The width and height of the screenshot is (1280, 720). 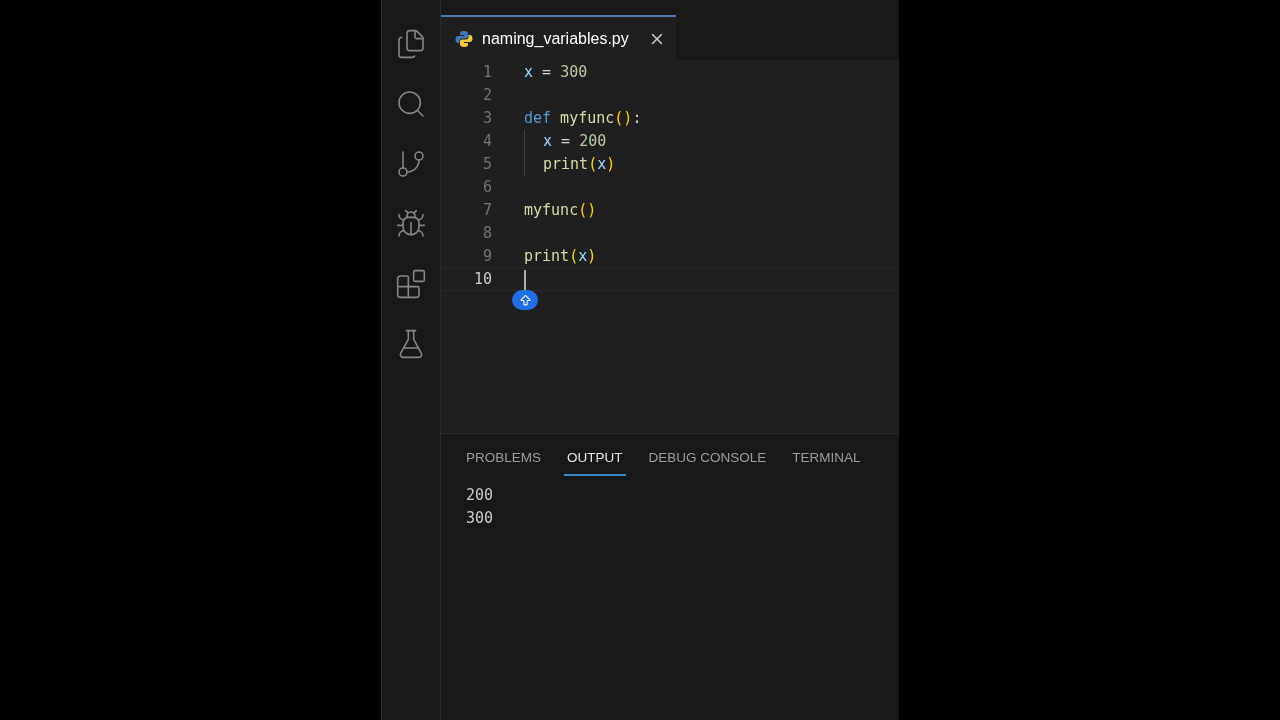 I want to click on line-number: 7, so click(x=486, y=211).